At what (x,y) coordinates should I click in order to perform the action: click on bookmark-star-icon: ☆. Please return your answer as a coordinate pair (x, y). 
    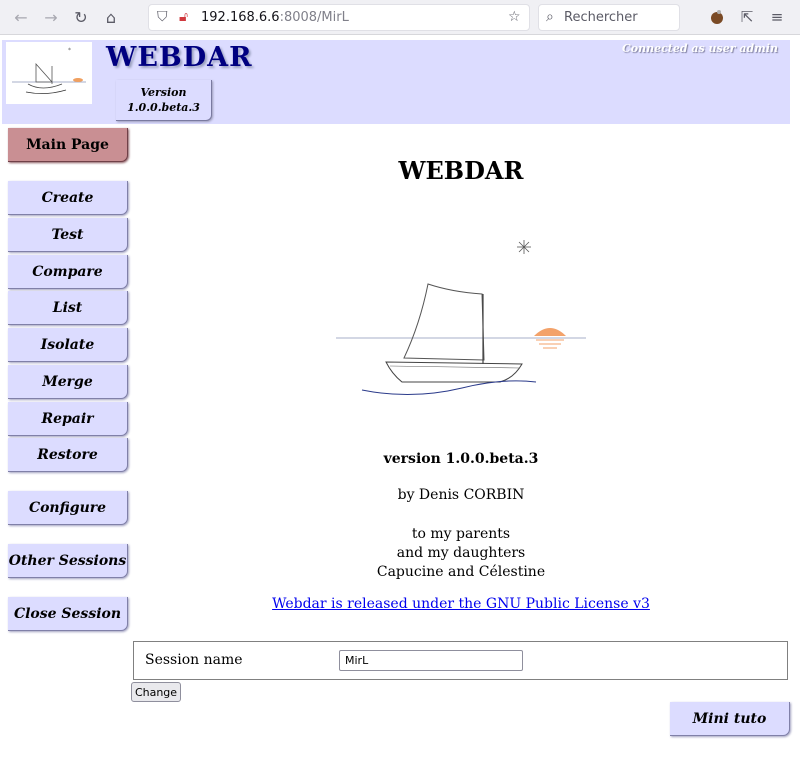
    Looking at the image, I should click on (514, 17).